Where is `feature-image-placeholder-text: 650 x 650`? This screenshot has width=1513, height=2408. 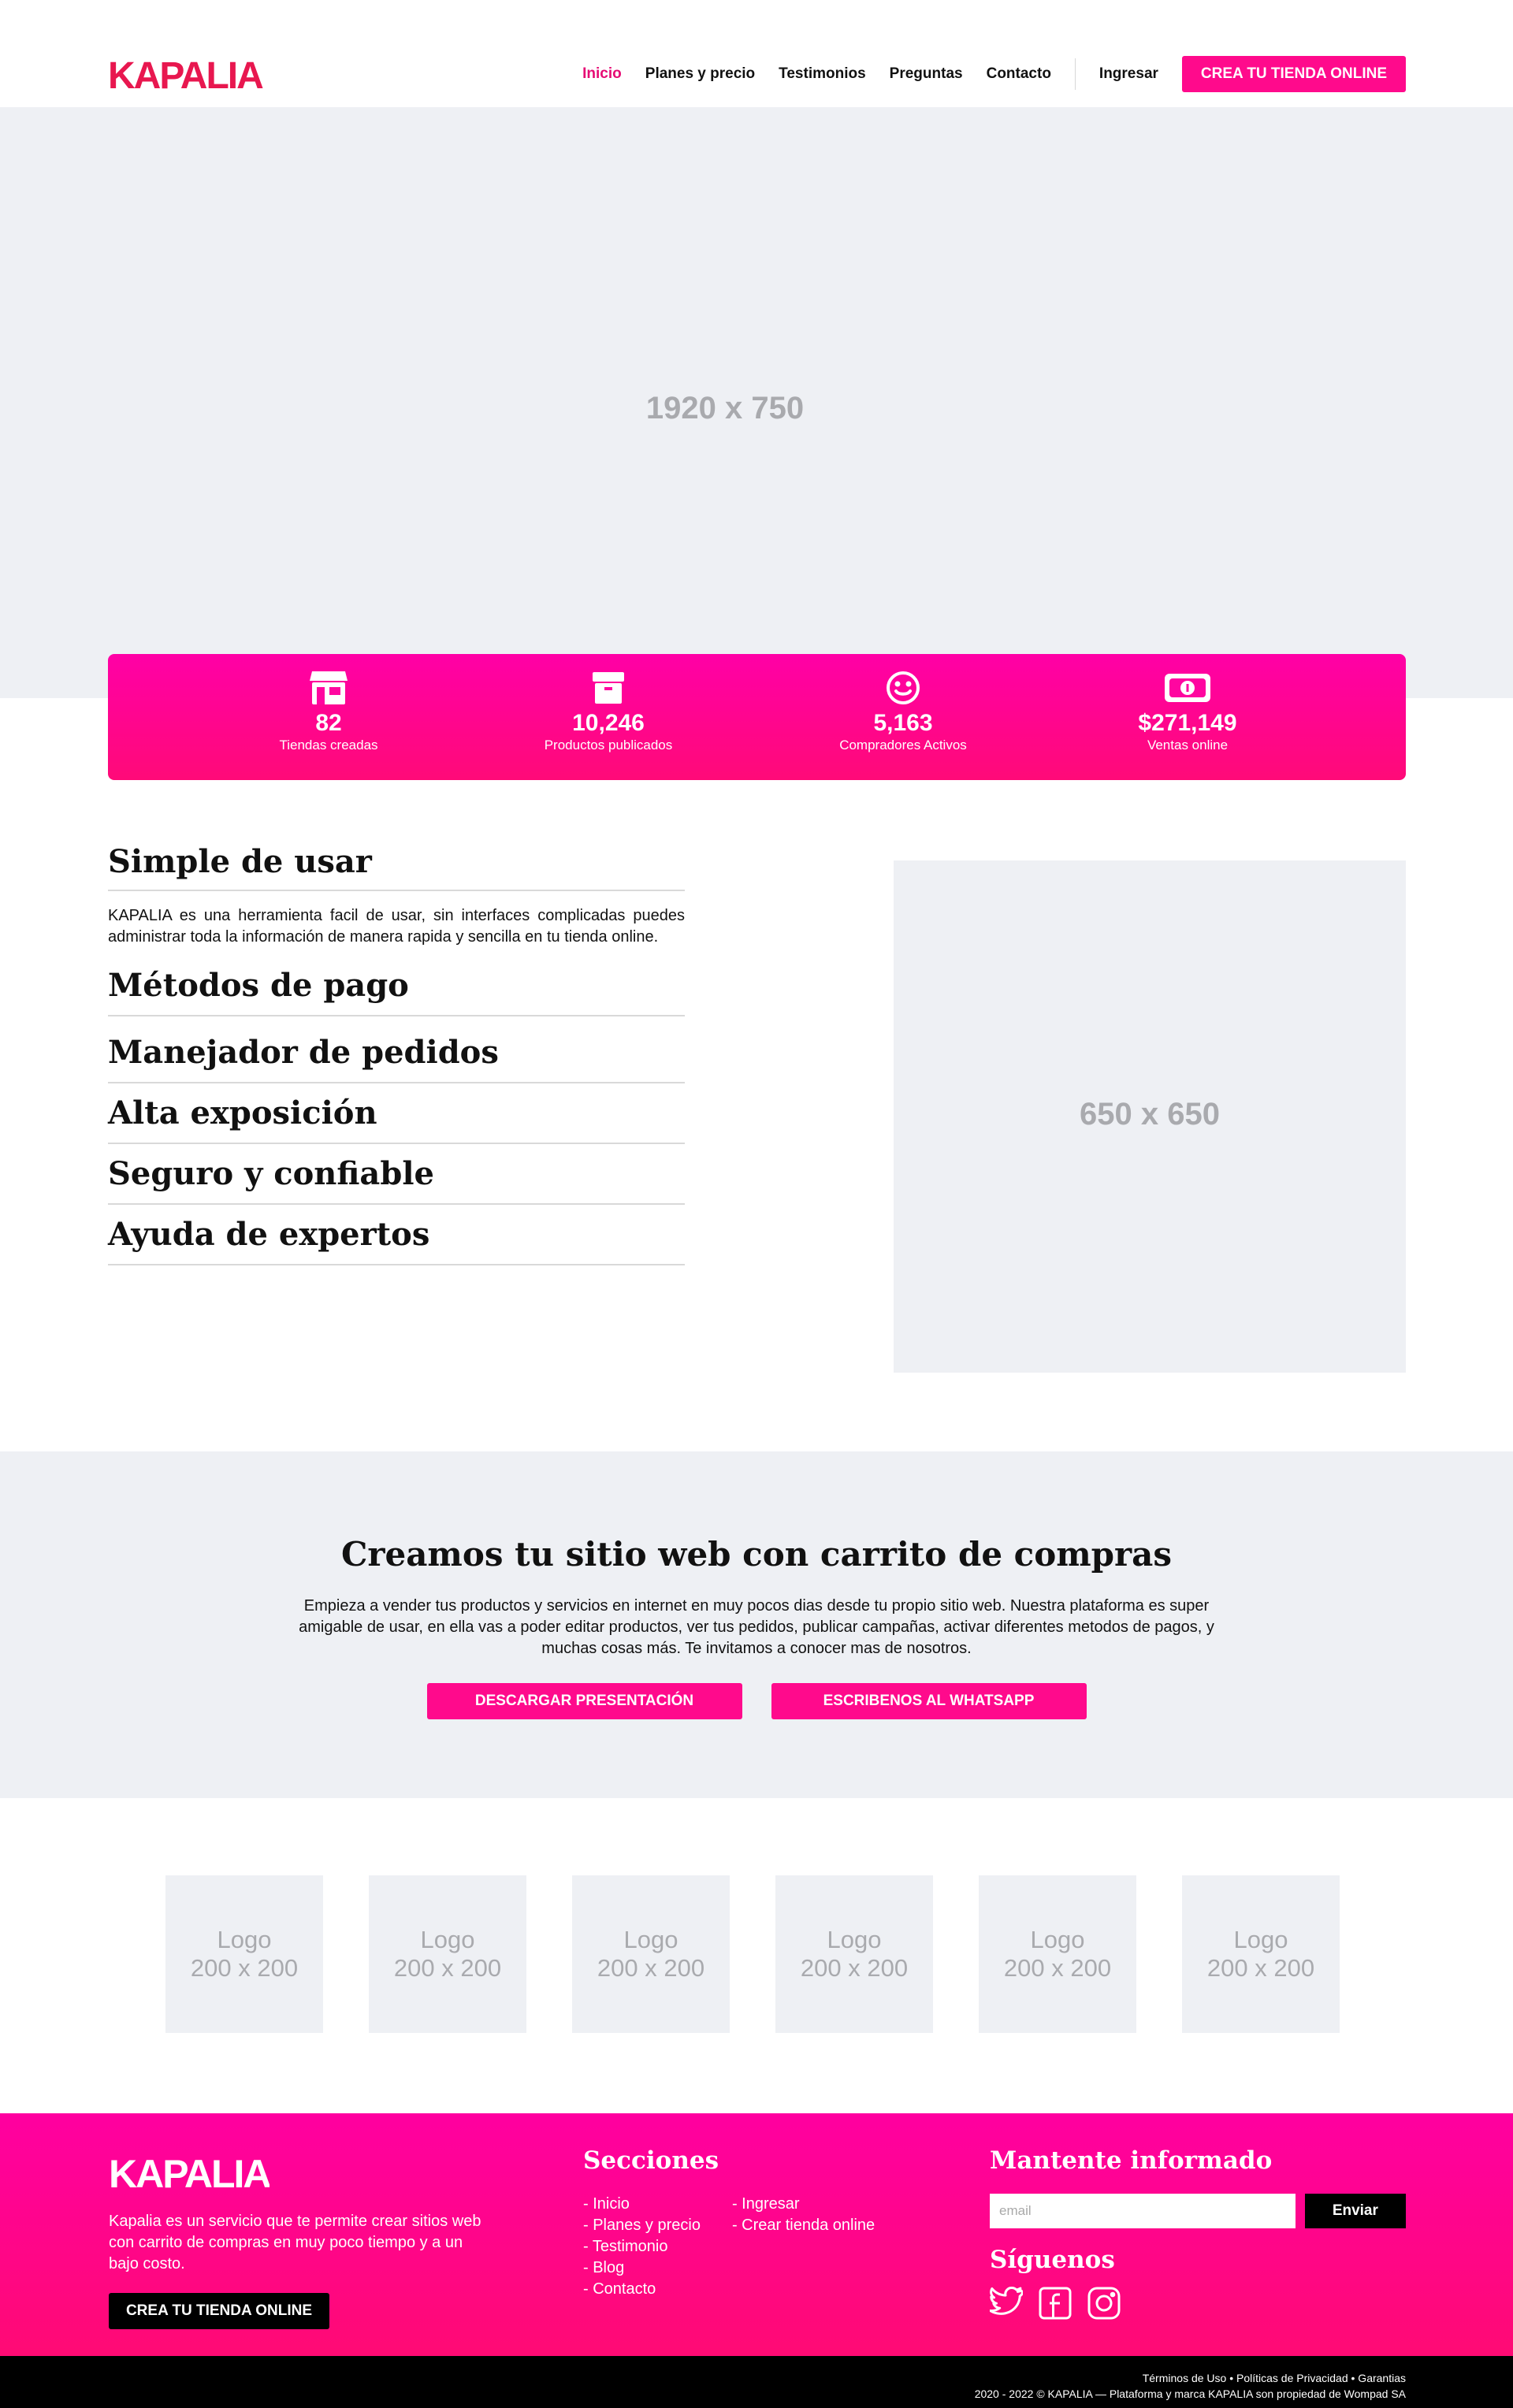 feature-image-placeholder-text: 650 x 650 is located at coordinates (1150, 1115).